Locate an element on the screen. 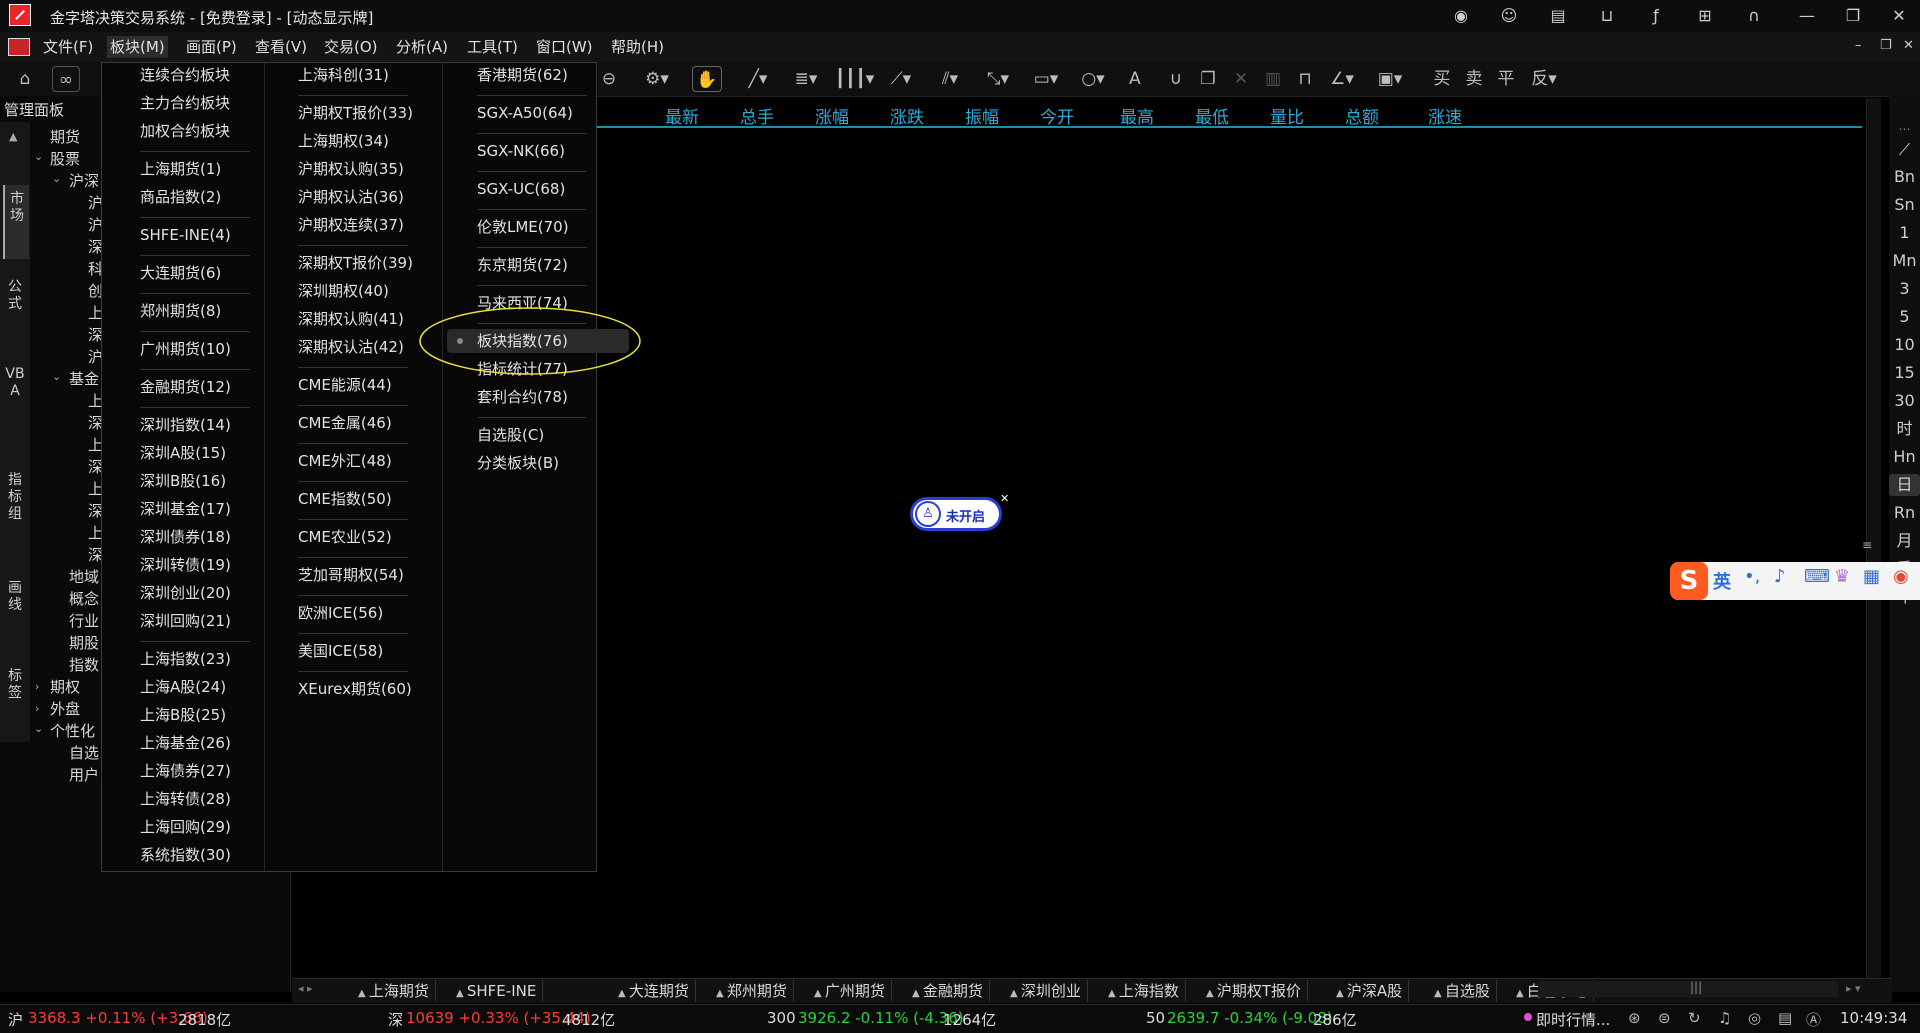 Image resolution: width=1920 pixels, height=1033 pixels. period-button: Hn is located at coordinates (1904, 457).